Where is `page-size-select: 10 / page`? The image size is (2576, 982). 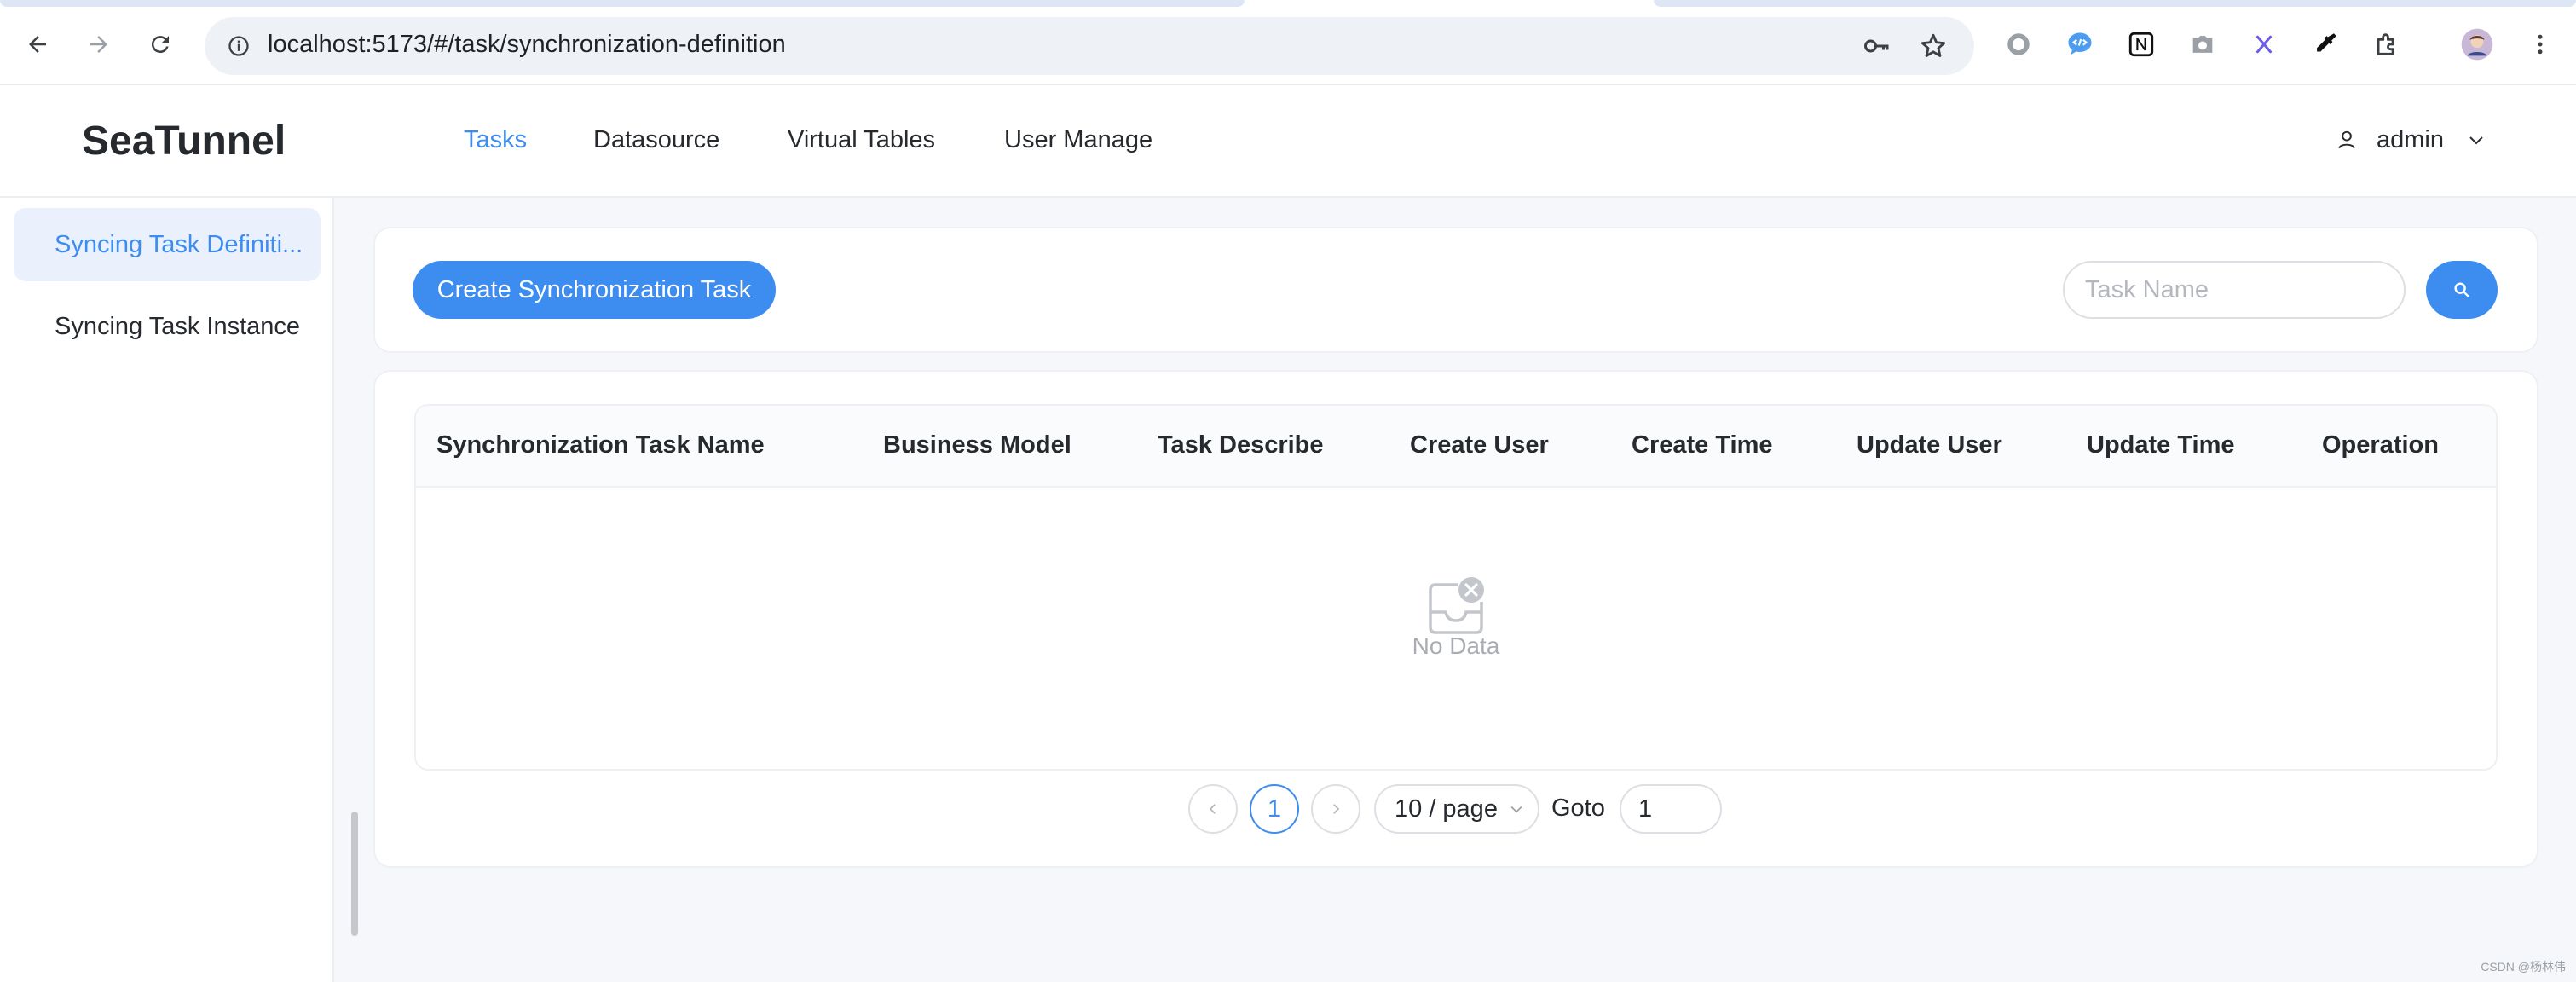
page-size-select: 10 / page is located at coordinates (1456, 809).